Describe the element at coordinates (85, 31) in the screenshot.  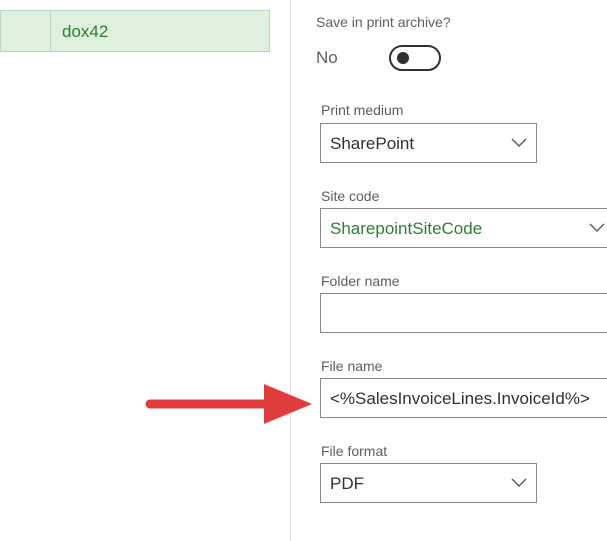
I see `row-value: dox42` at that location.